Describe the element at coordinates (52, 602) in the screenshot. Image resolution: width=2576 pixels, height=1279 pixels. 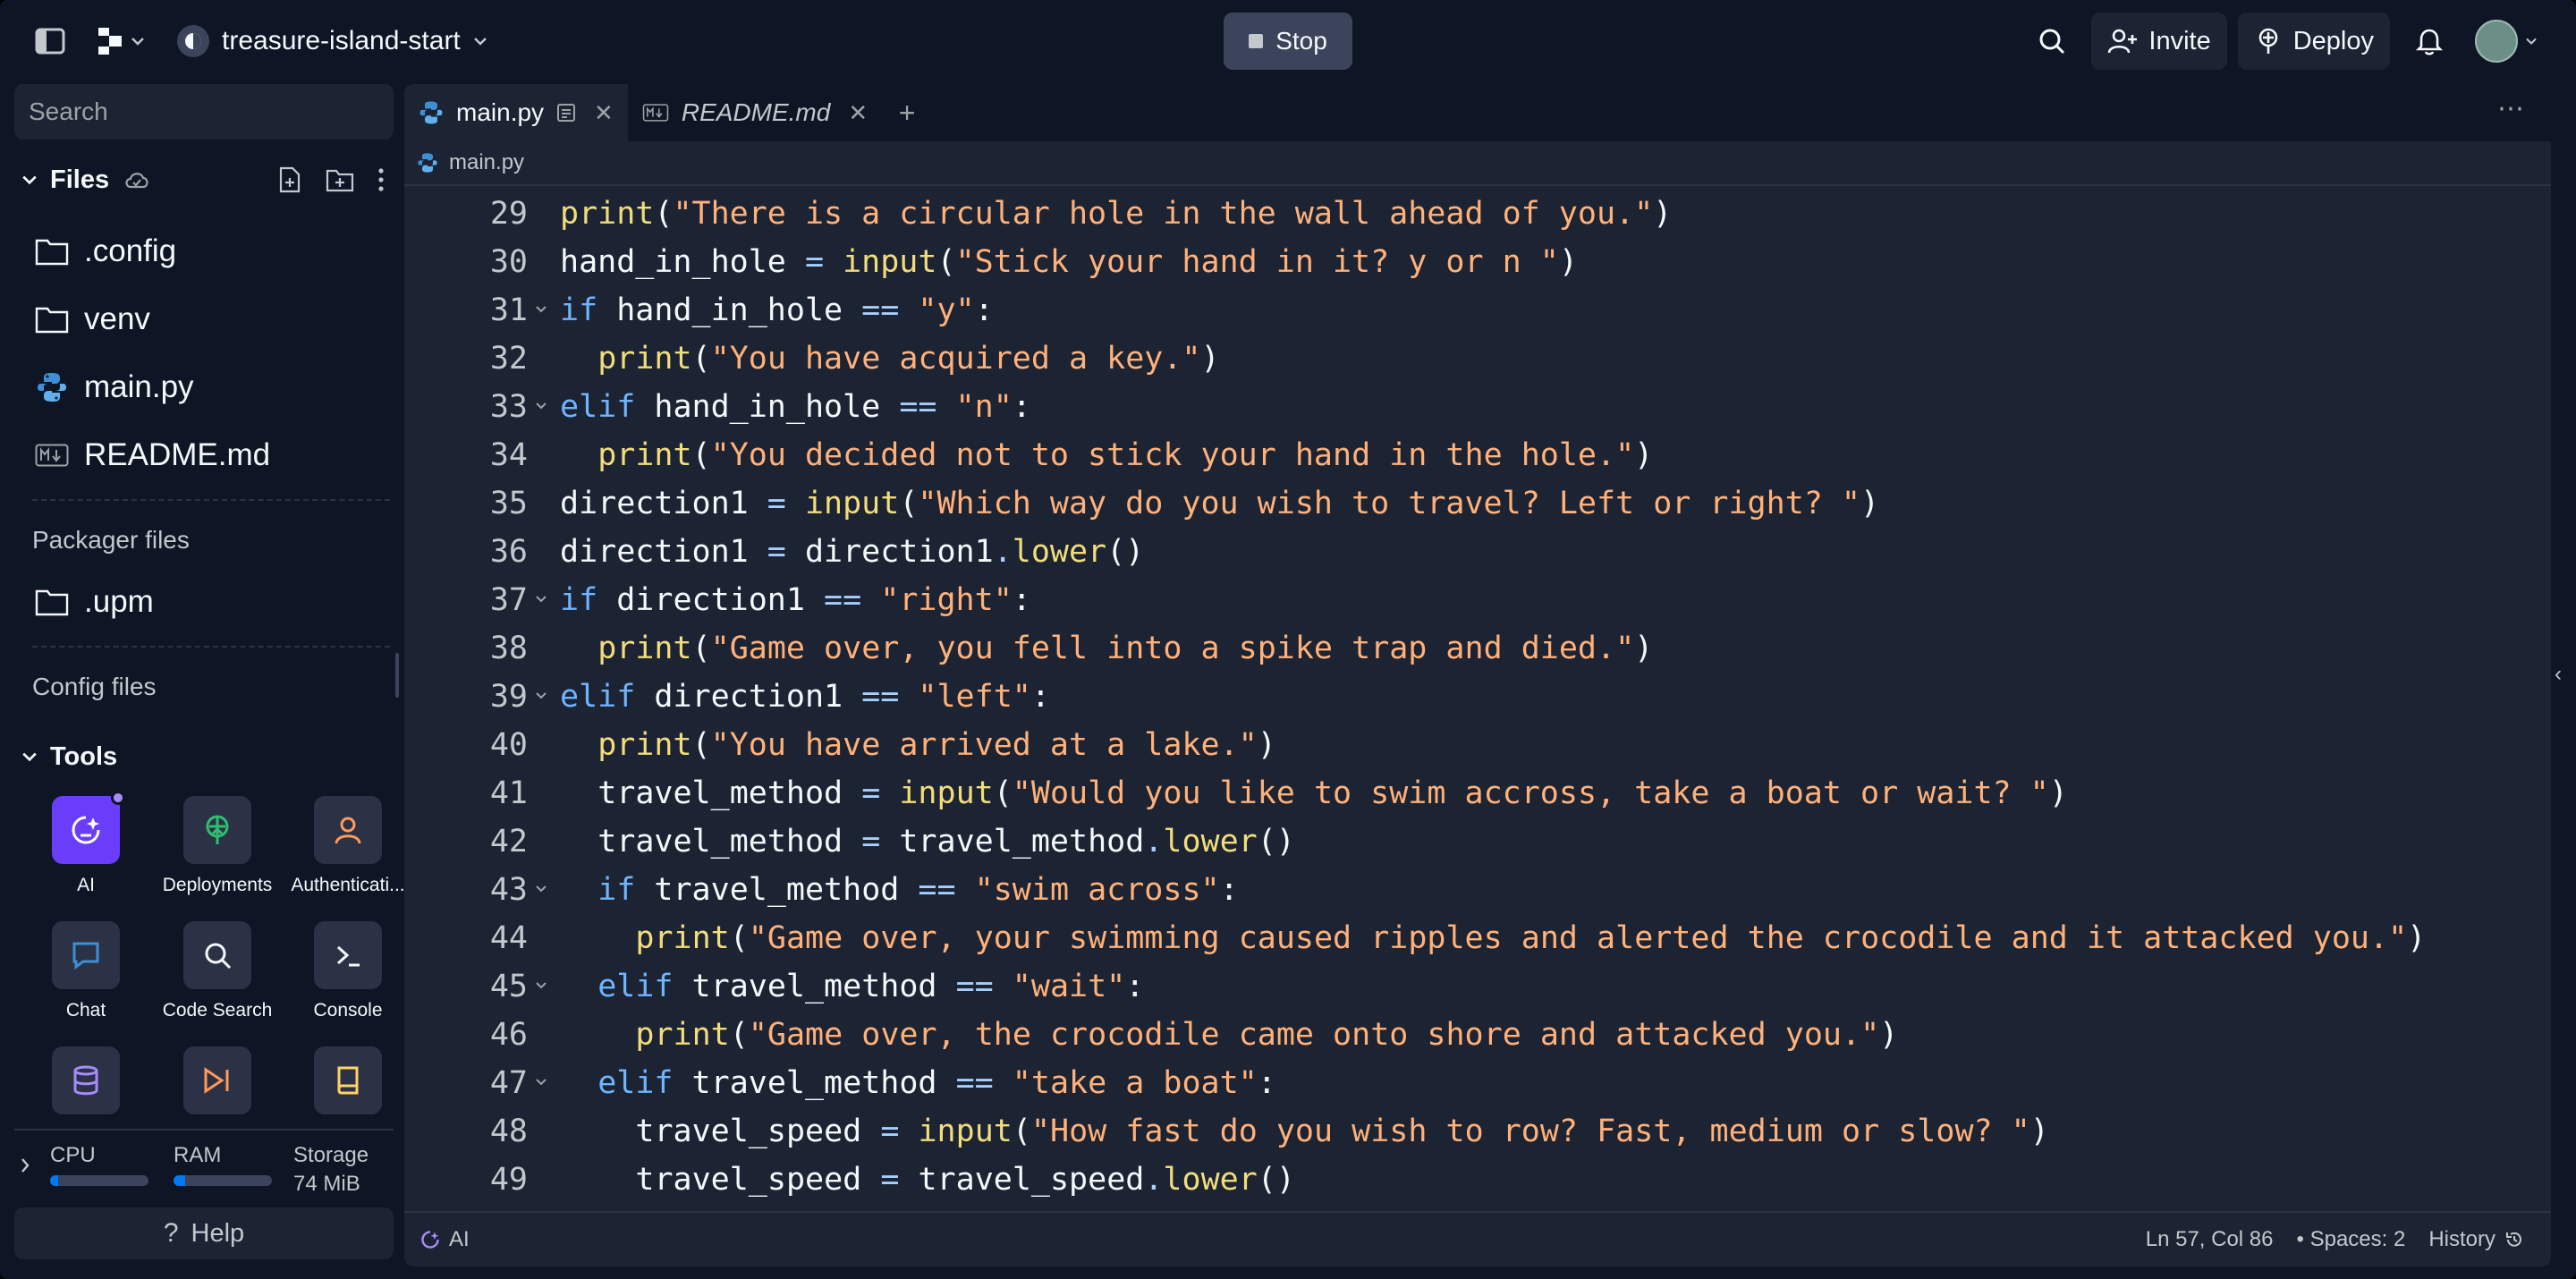
I see `folder-icon` at that location.